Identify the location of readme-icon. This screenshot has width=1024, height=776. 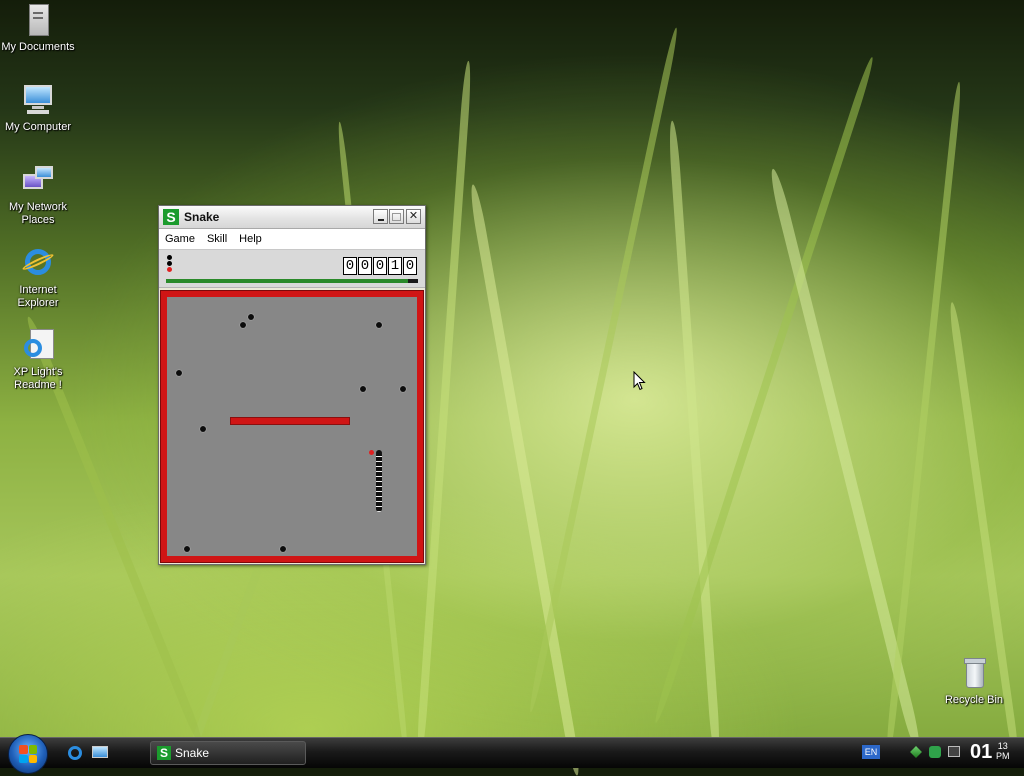
(38, 346).